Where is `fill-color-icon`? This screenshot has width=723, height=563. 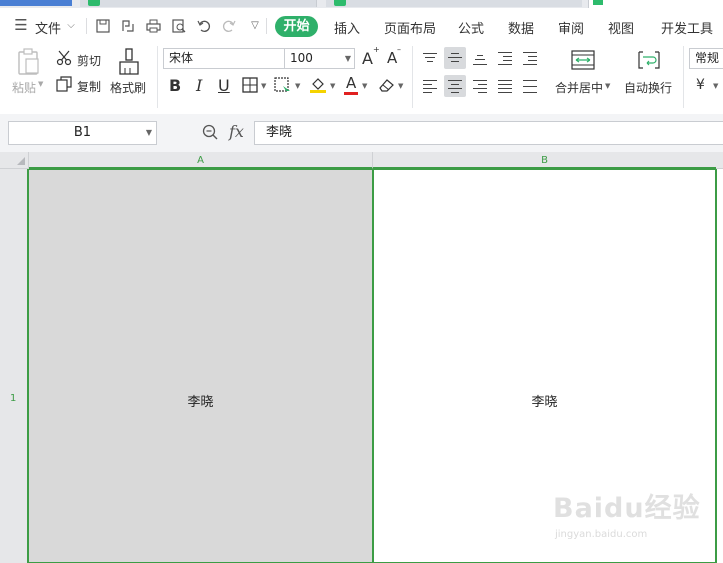
fill-color-icon is located at coordinates (318, 85).